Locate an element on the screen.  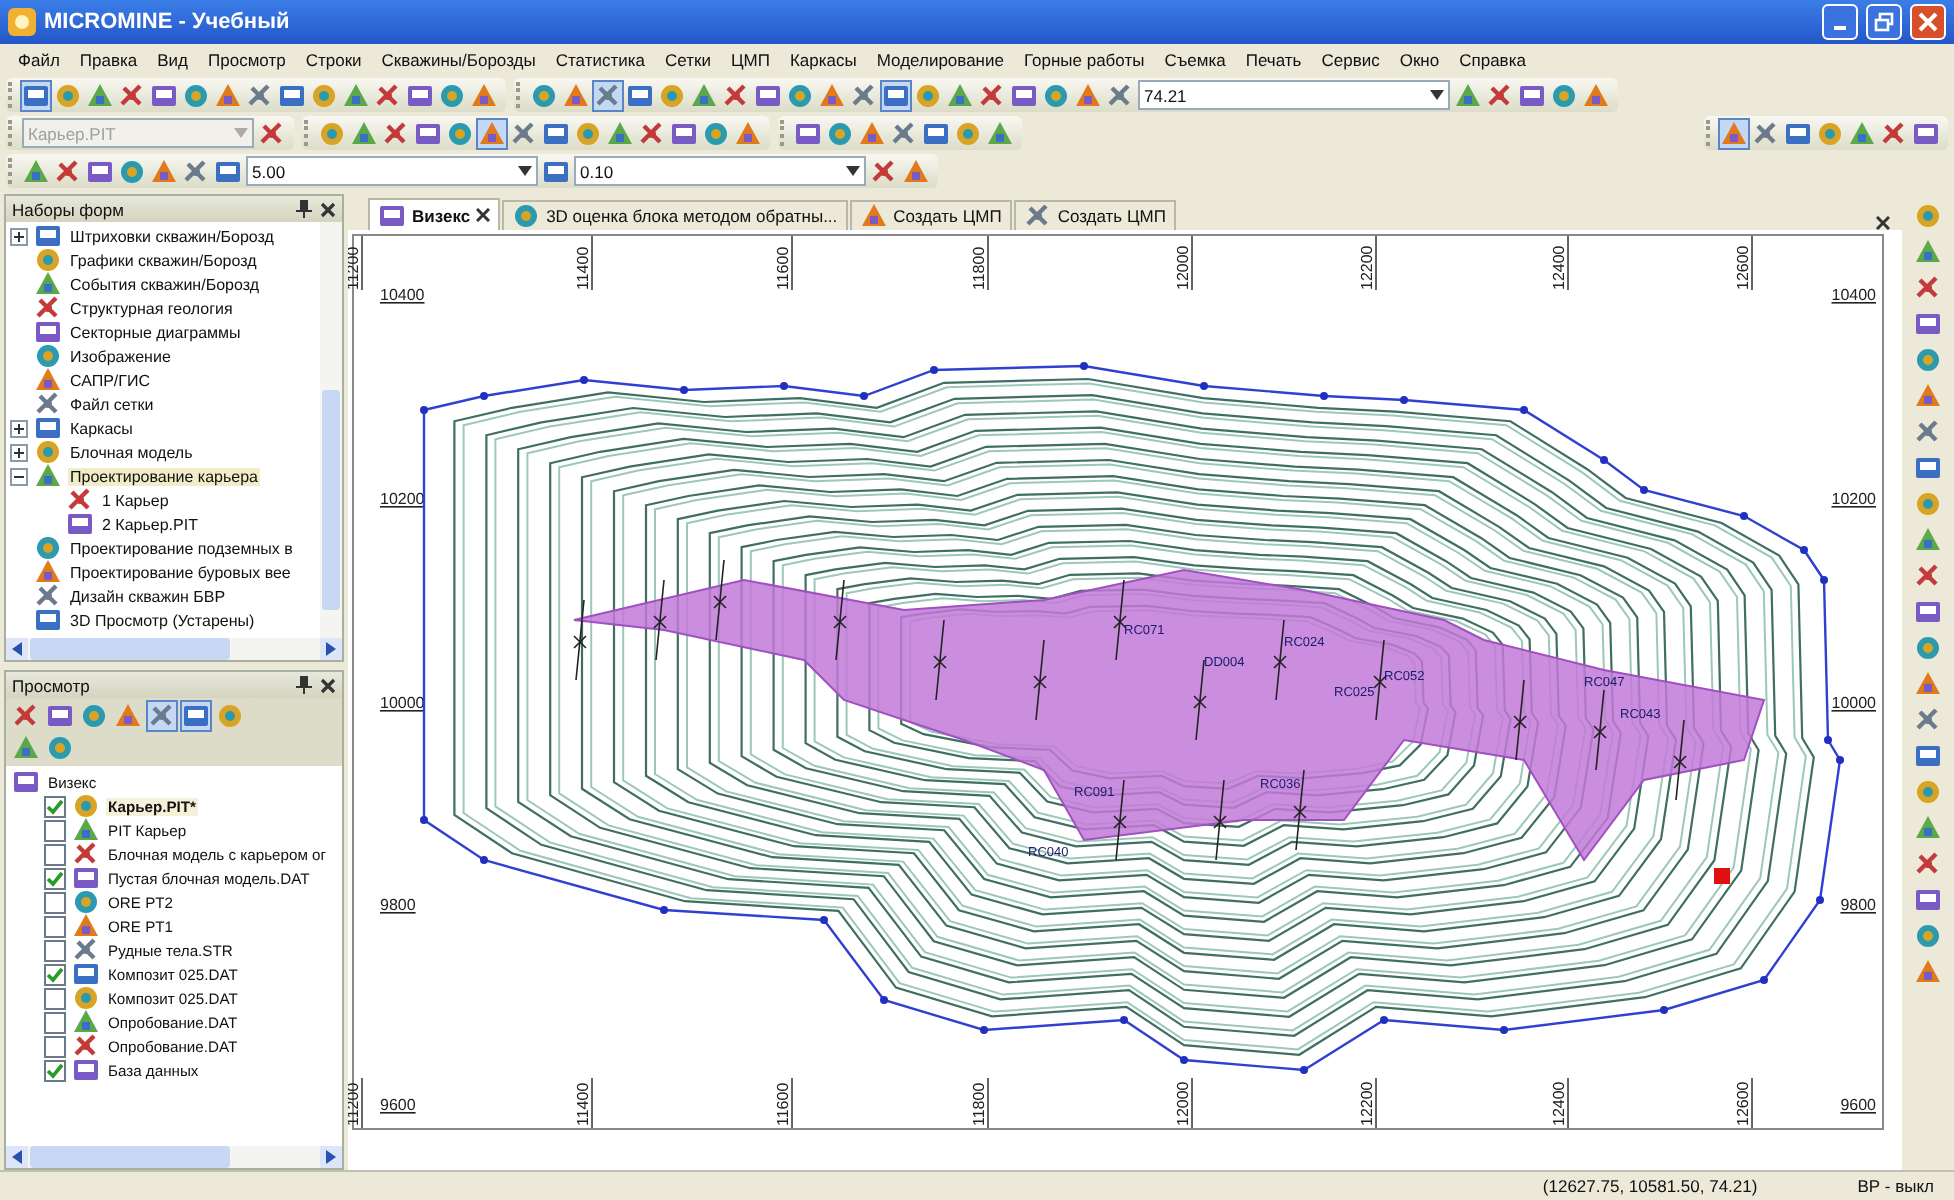
vertical-scrollbar is located at coordinates (331, 430).